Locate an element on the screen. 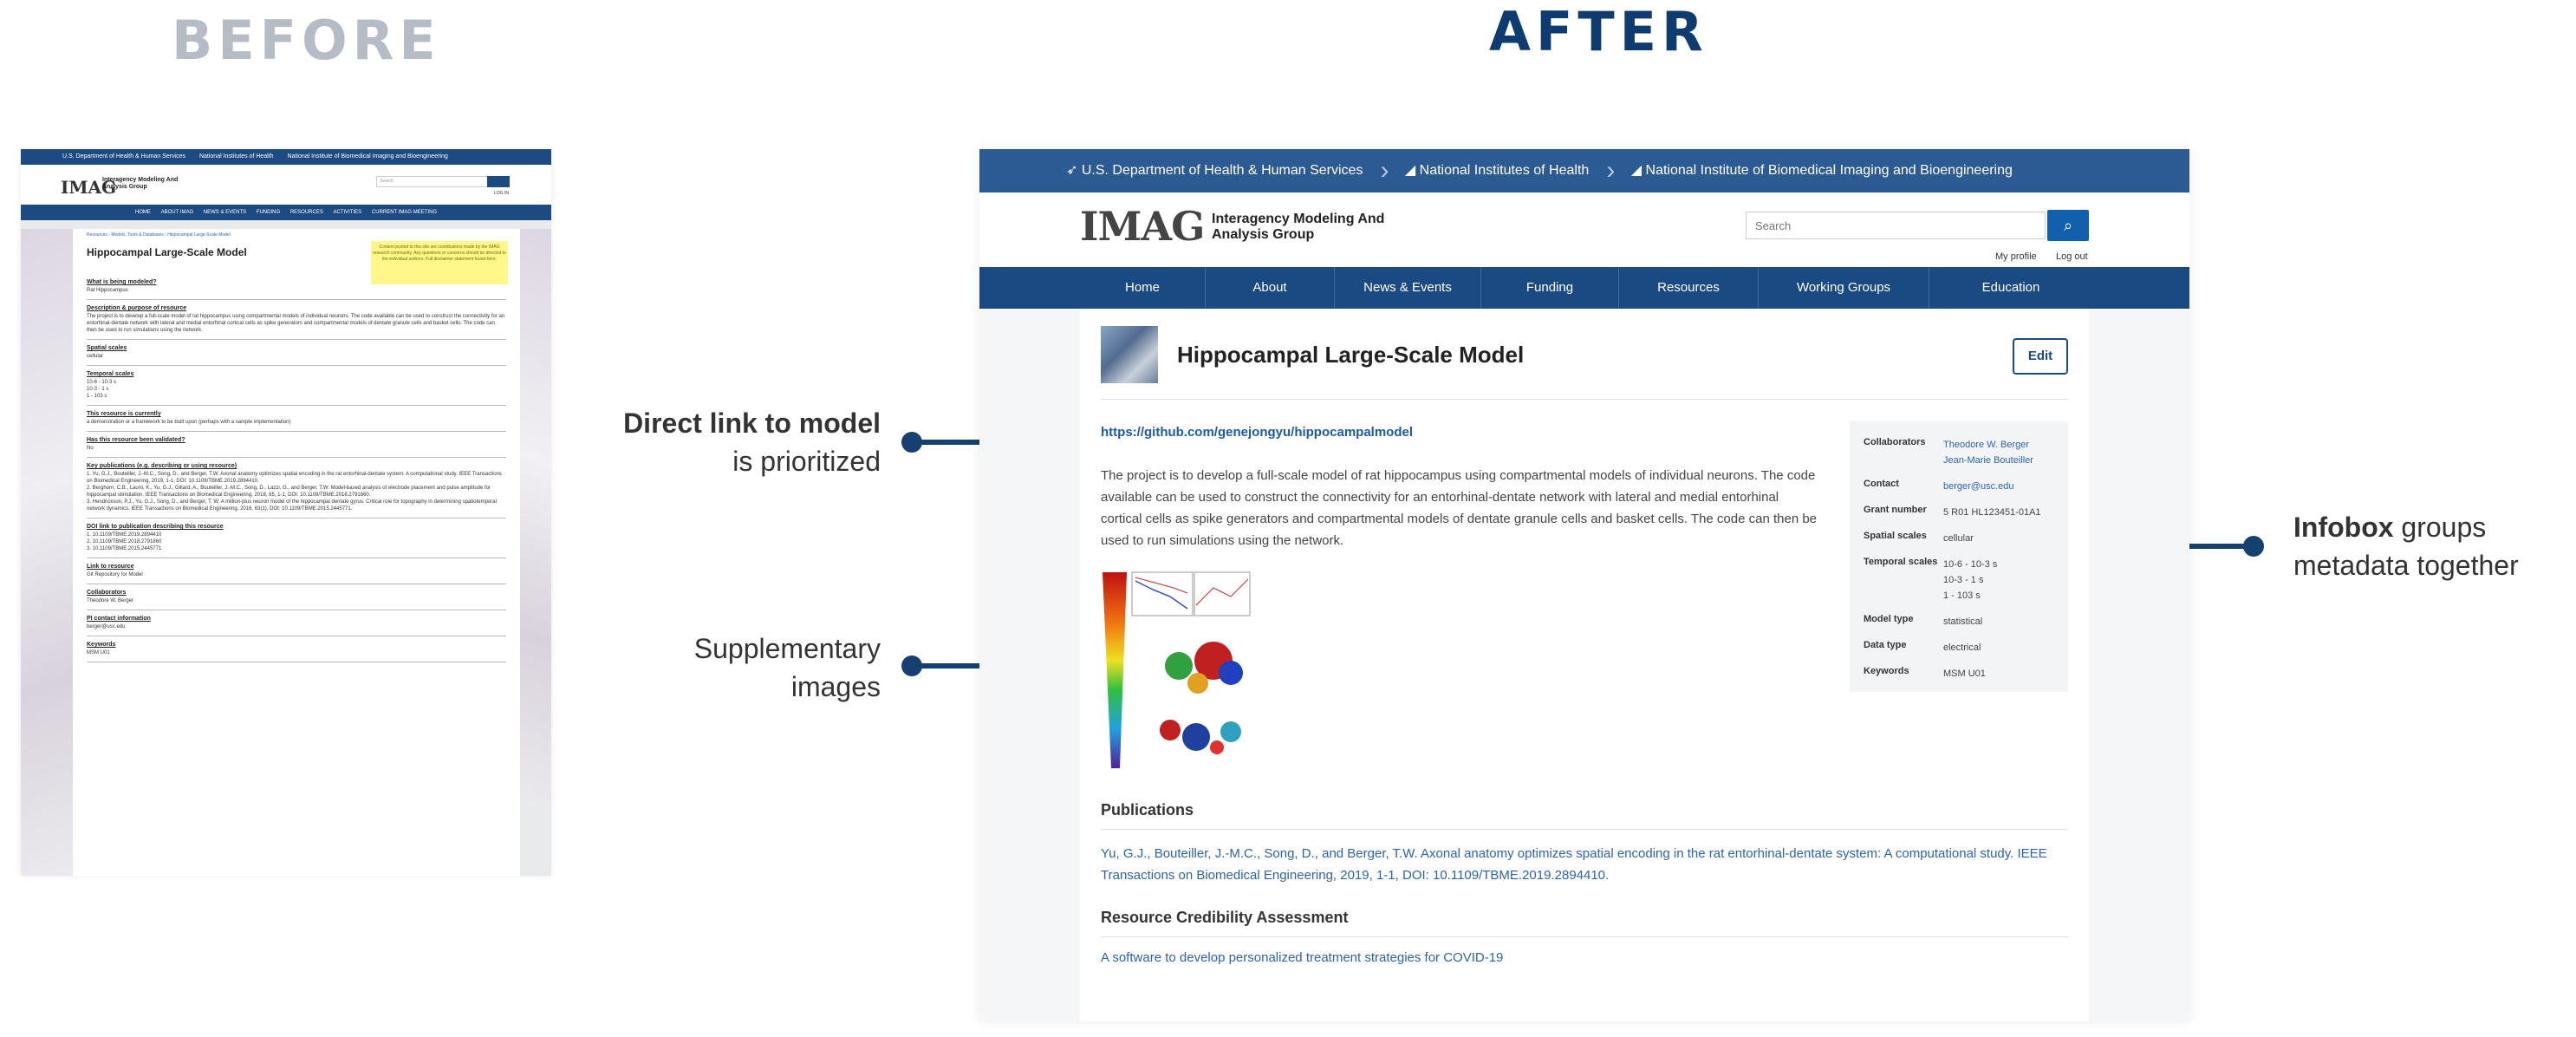 The height and width of the screenshot is (1037, 2576). page-title: Hippocampal Large-Scale Model is located at coordinates (1351, 355).